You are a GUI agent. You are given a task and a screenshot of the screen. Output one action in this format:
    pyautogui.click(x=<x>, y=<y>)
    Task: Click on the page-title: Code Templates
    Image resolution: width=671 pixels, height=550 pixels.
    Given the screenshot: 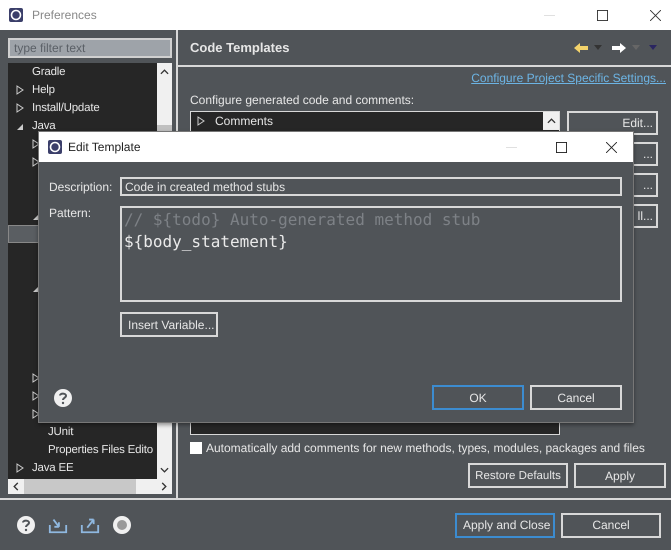 What is the action you would take?
    pyautogui.click(x=240, y=47)
    